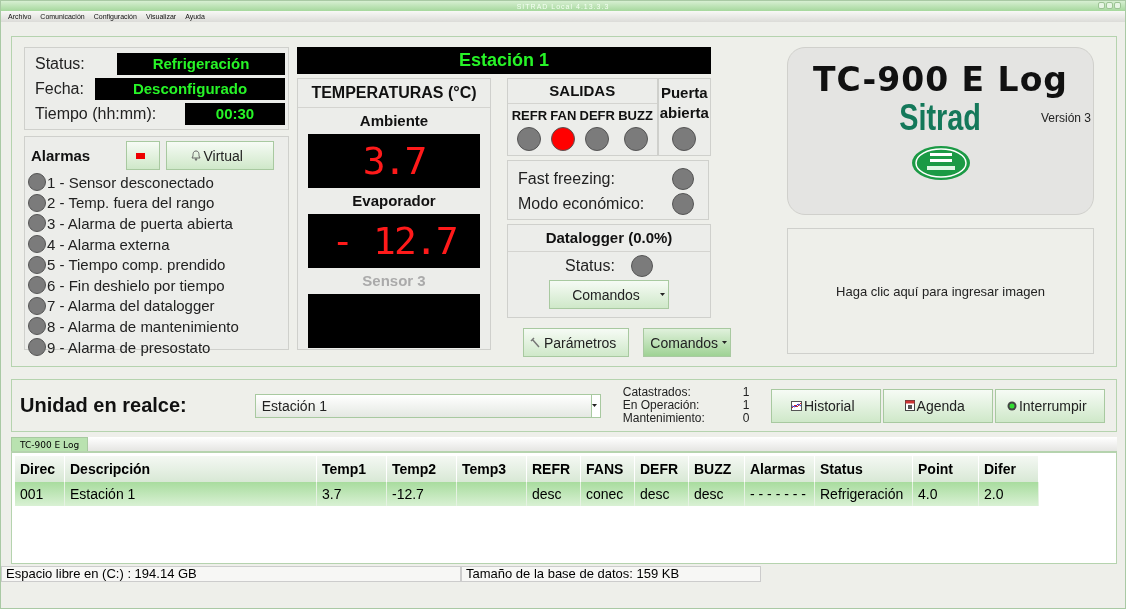 The height and width of the screenshot is (609, 1126). What do you see at coordinates (191, 469) in the screenshot?
I see `column-header: Descripción` at bounding box center [191, 469].